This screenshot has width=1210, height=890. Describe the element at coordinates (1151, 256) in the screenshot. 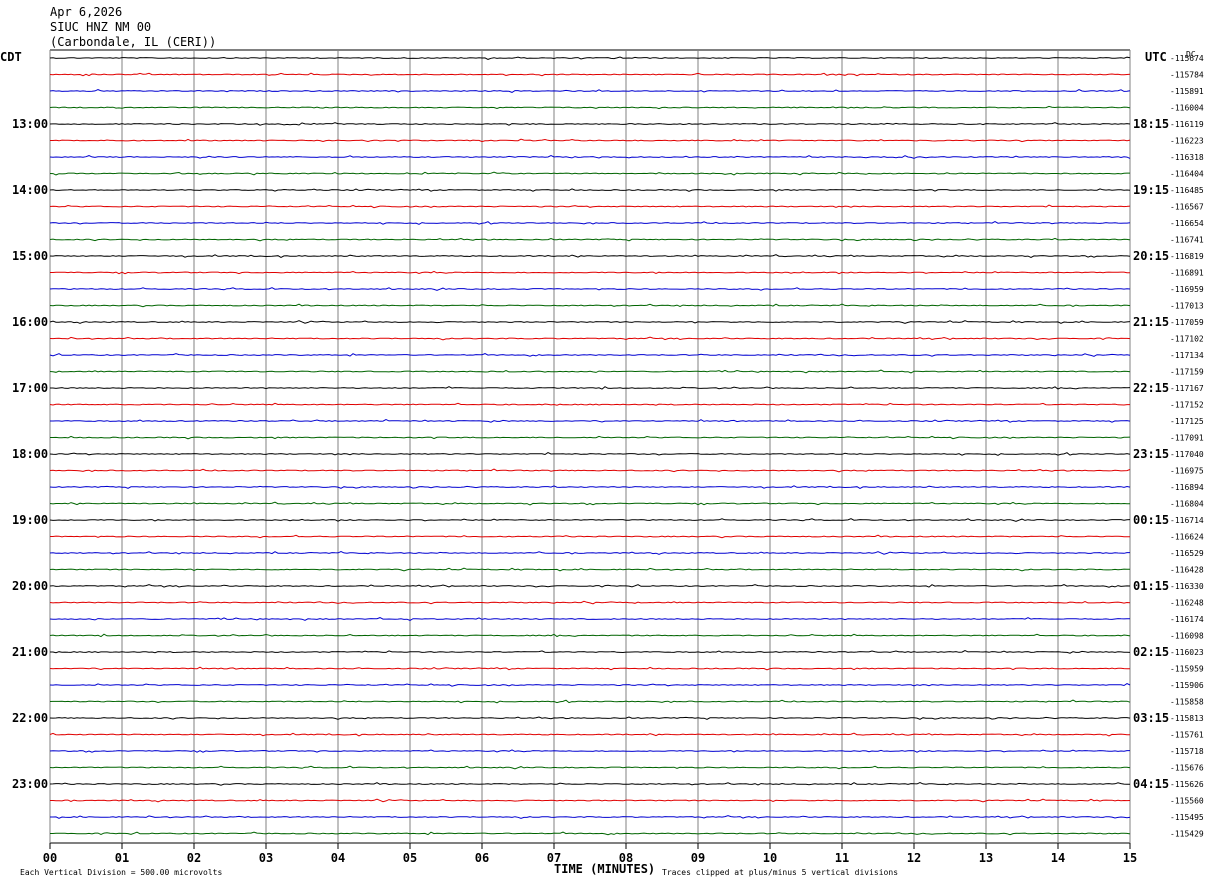

I see `right-time-label-3: 20:15` at that location.